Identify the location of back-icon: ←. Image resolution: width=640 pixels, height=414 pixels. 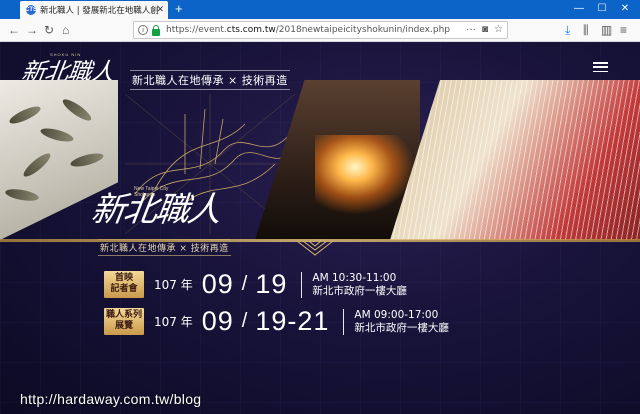
(14, 30).